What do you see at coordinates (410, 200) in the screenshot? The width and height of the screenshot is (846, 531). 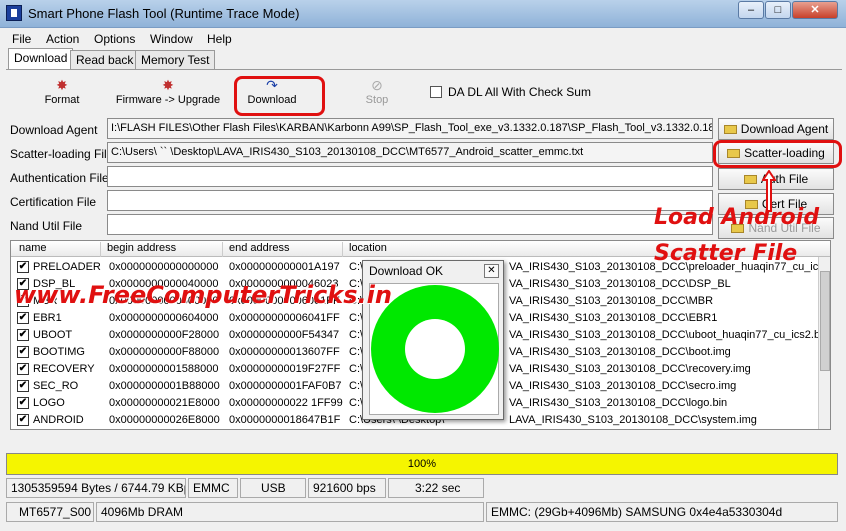 I see `cert-file-field` at bounding box center [410, 200].